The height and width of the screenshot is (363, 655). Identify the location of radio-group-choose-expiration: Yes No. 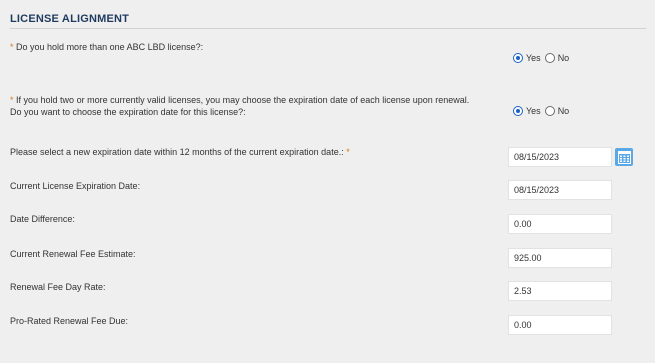
(543, 111).